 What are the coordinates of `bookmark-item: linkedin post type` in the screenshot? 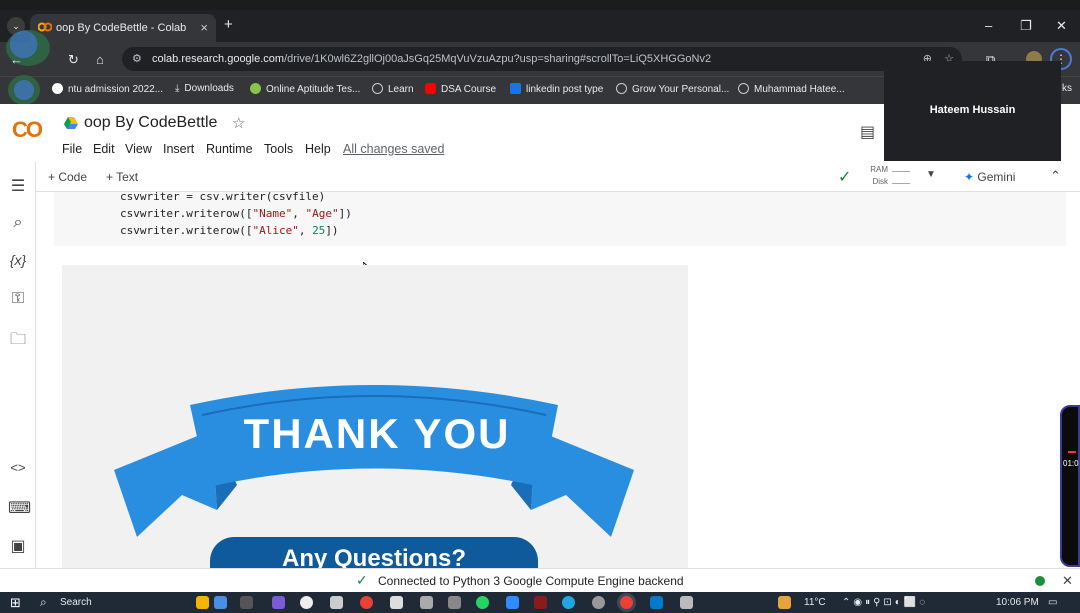 It's located at (556, 89).